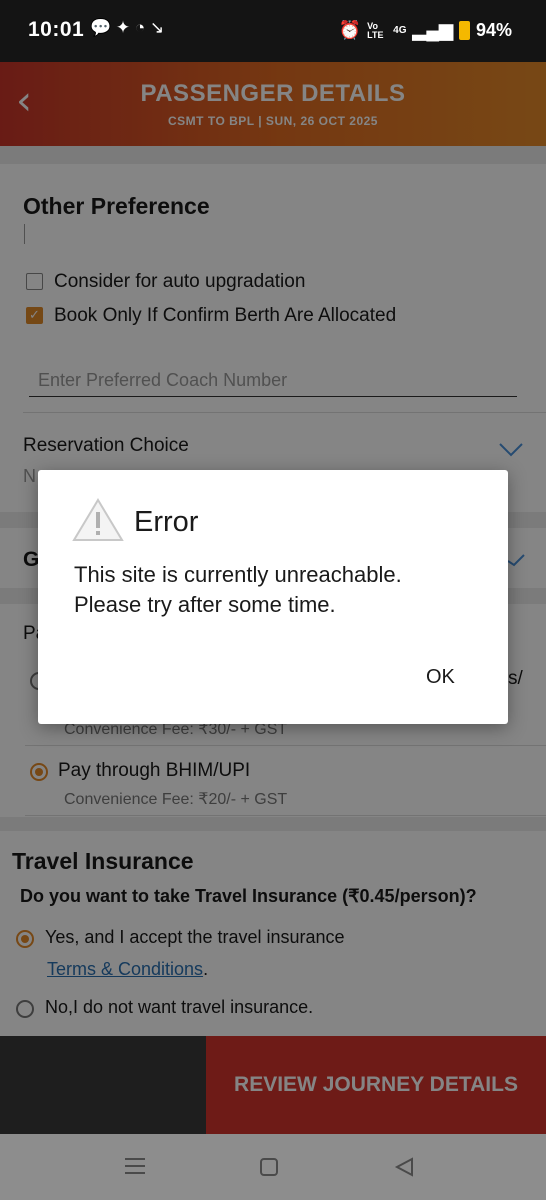  I want to click on alarm-icon: ⏰, so click(350, 30).